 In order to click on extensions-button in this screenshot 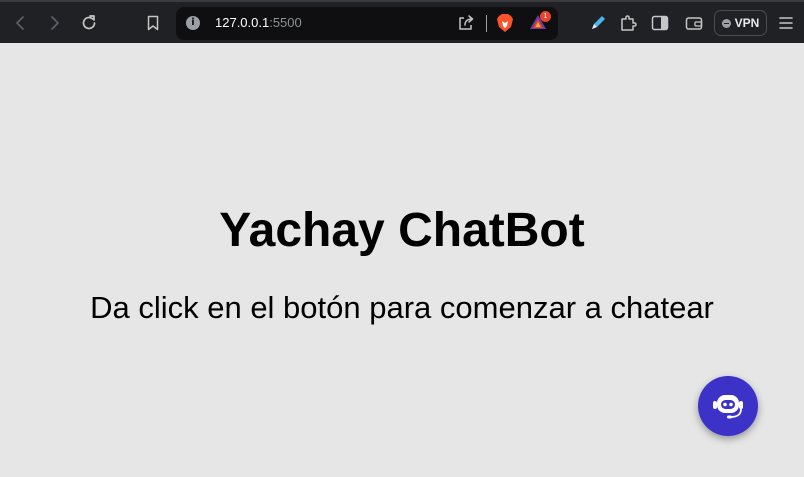, I will do `click(628, 23)`.